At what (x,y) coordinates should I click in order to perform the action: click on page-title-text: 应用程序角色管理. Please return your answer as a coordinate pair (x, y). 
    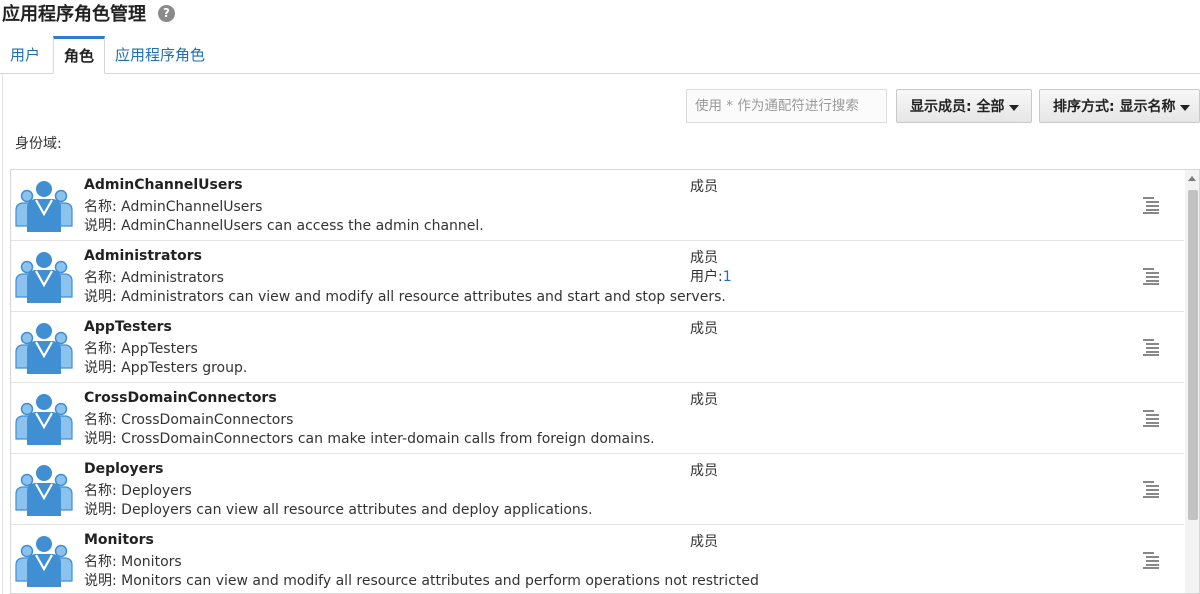
    Looking at the image, I should click on (74, 14).